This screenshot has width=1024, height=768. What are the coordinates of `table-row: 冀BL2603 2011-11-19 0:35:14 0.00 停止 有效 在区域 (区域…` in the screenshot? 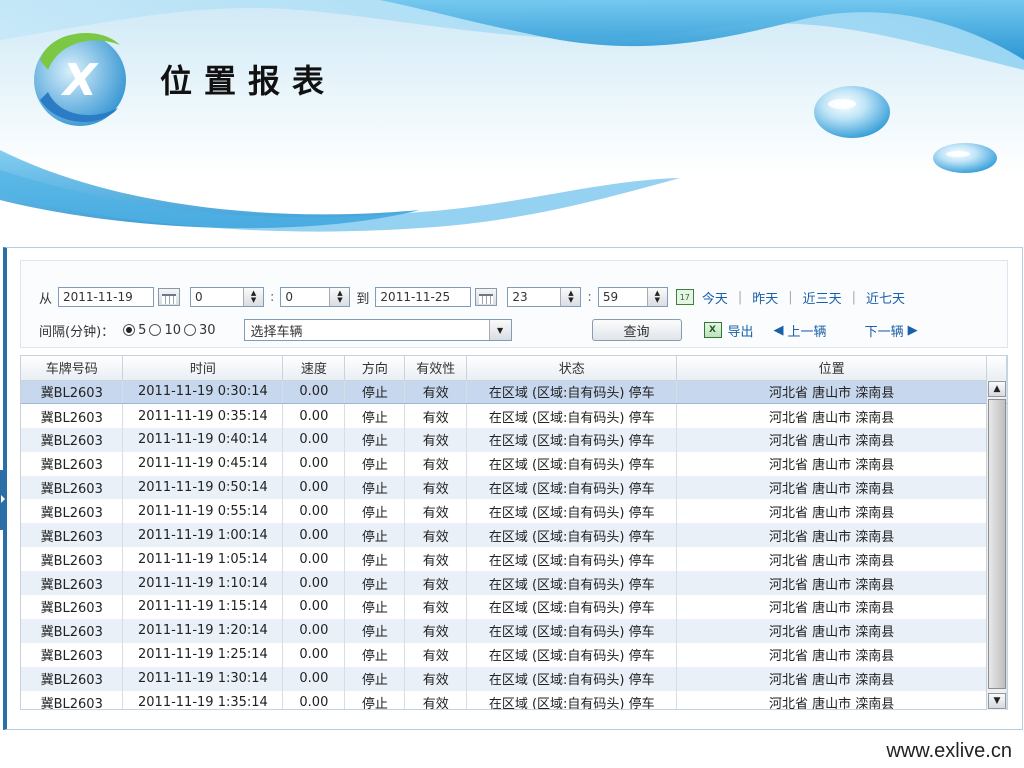 It's located at (514, 415).